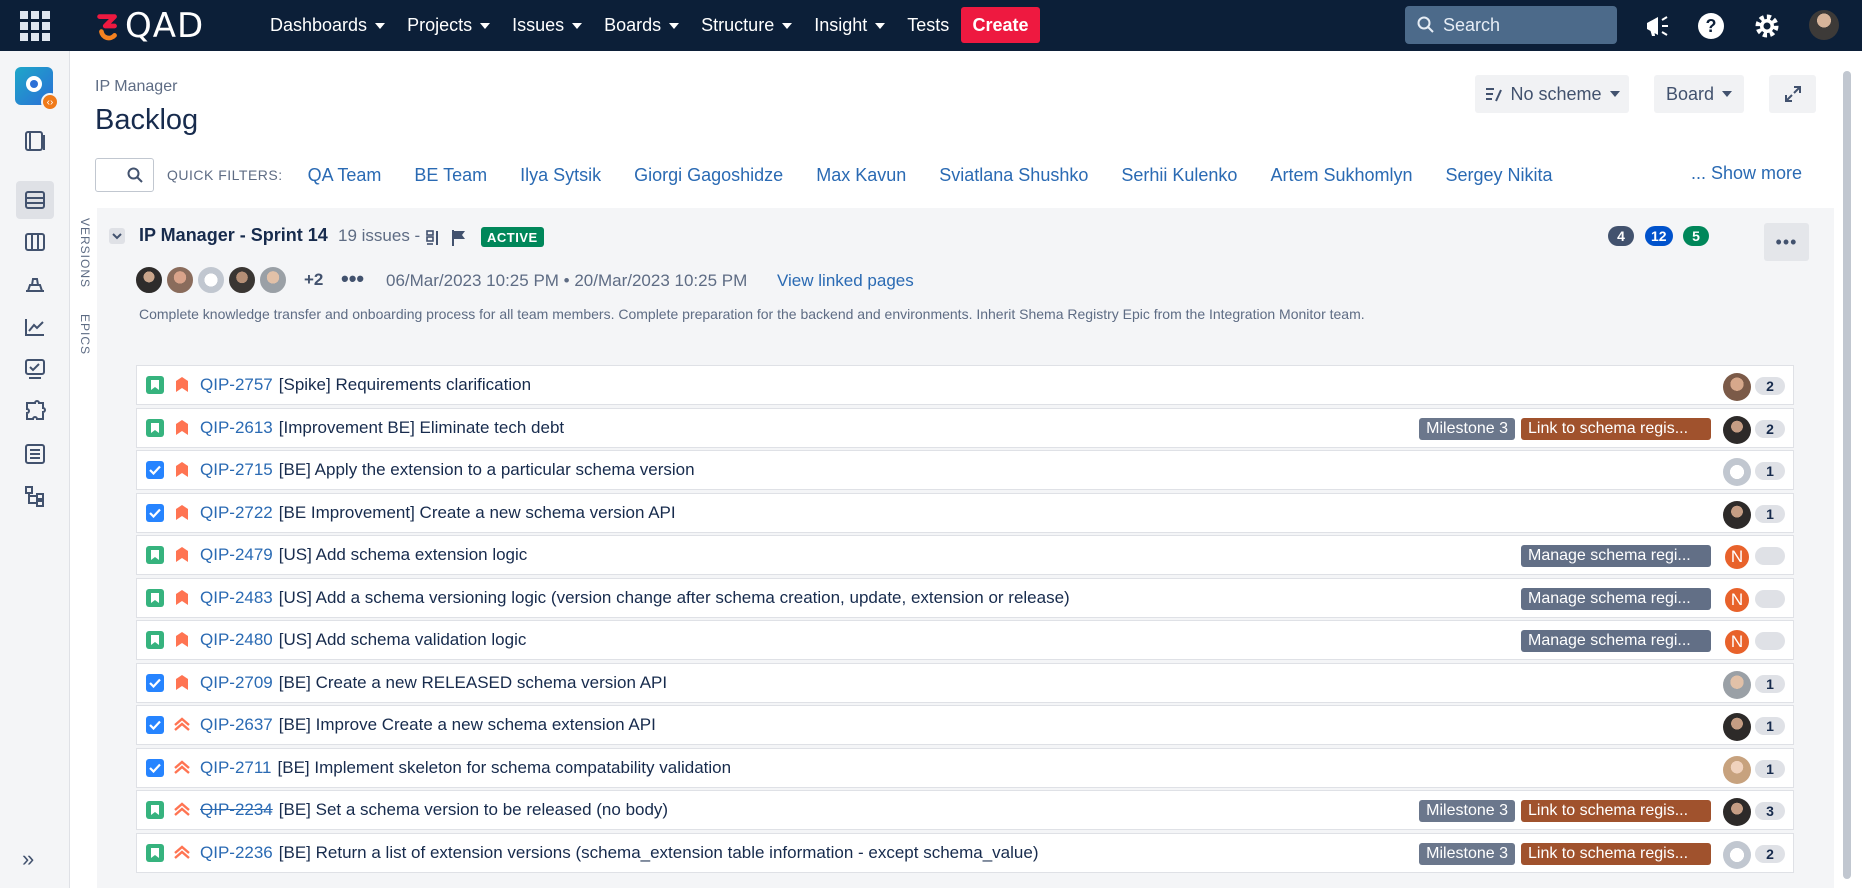 This screenshot has height=888, width=1862. What do you see at coordinates (236, 470) in the screenshot?
I see `issue-key-link: QIP-2715` at bounding box center [236, 470].